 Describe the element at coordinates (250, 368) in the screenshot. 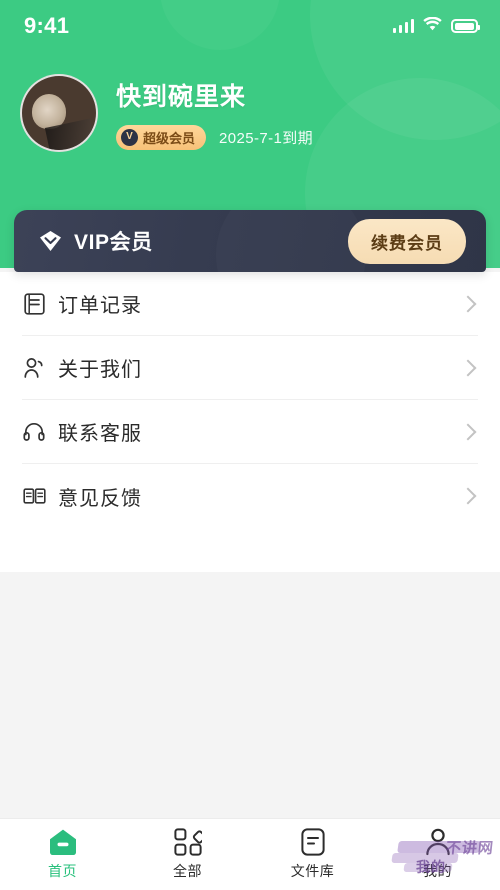

I see `menu-item-about-us: 关于我们` at that location.